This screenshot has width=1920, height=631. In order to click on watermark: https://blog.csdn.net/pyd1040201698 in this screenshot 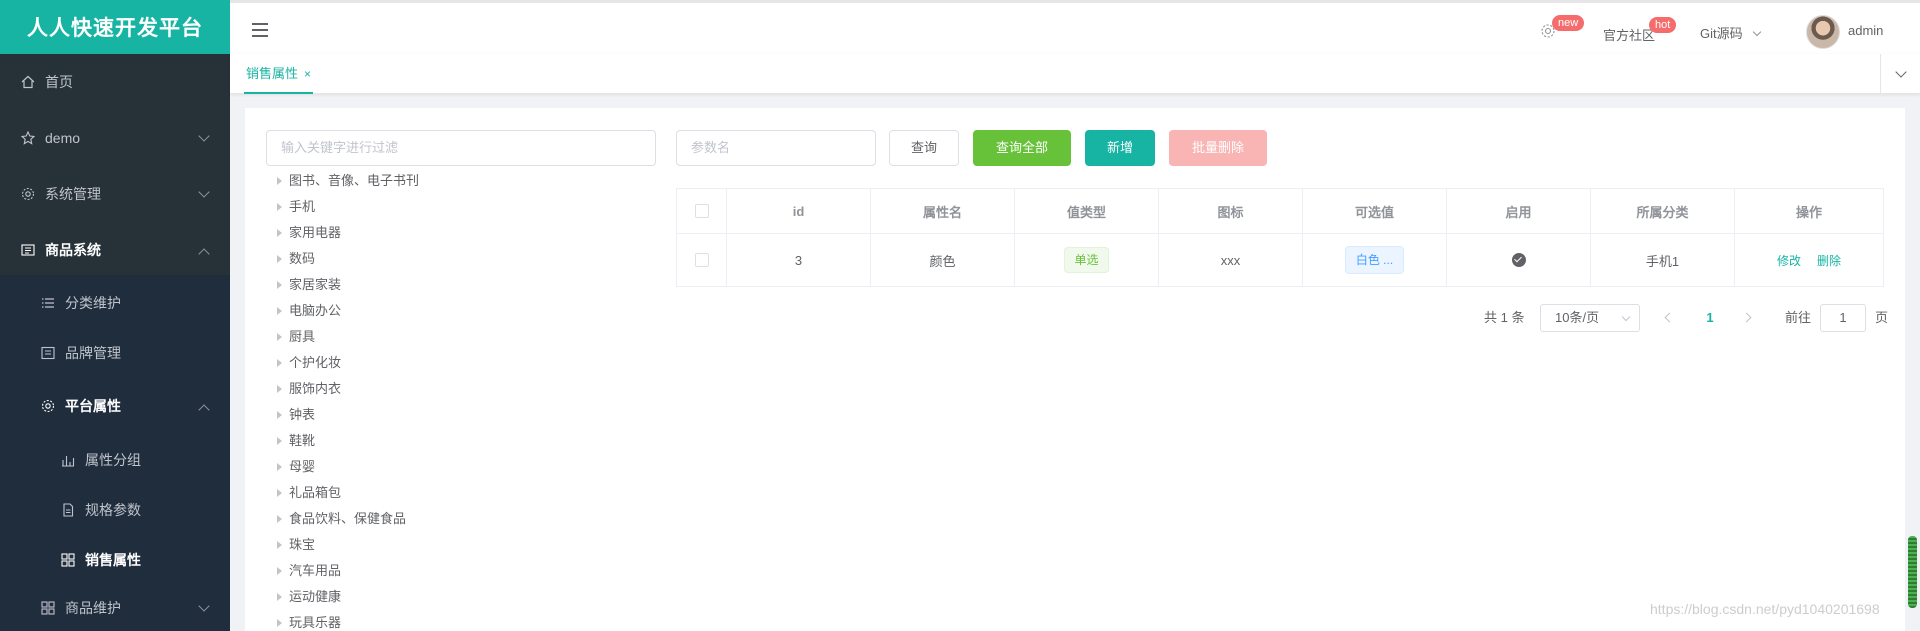, I will do `click(1765, 609)`.